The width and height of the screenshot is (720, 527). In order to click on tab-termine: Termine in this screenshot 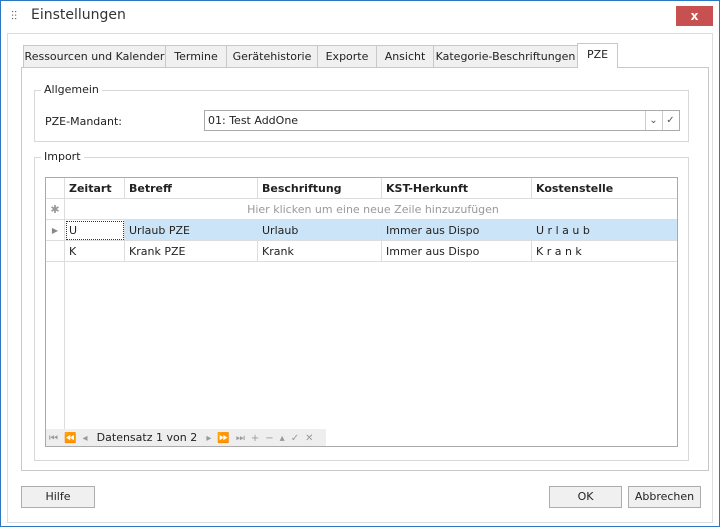, I will do `click(196, 56)`.